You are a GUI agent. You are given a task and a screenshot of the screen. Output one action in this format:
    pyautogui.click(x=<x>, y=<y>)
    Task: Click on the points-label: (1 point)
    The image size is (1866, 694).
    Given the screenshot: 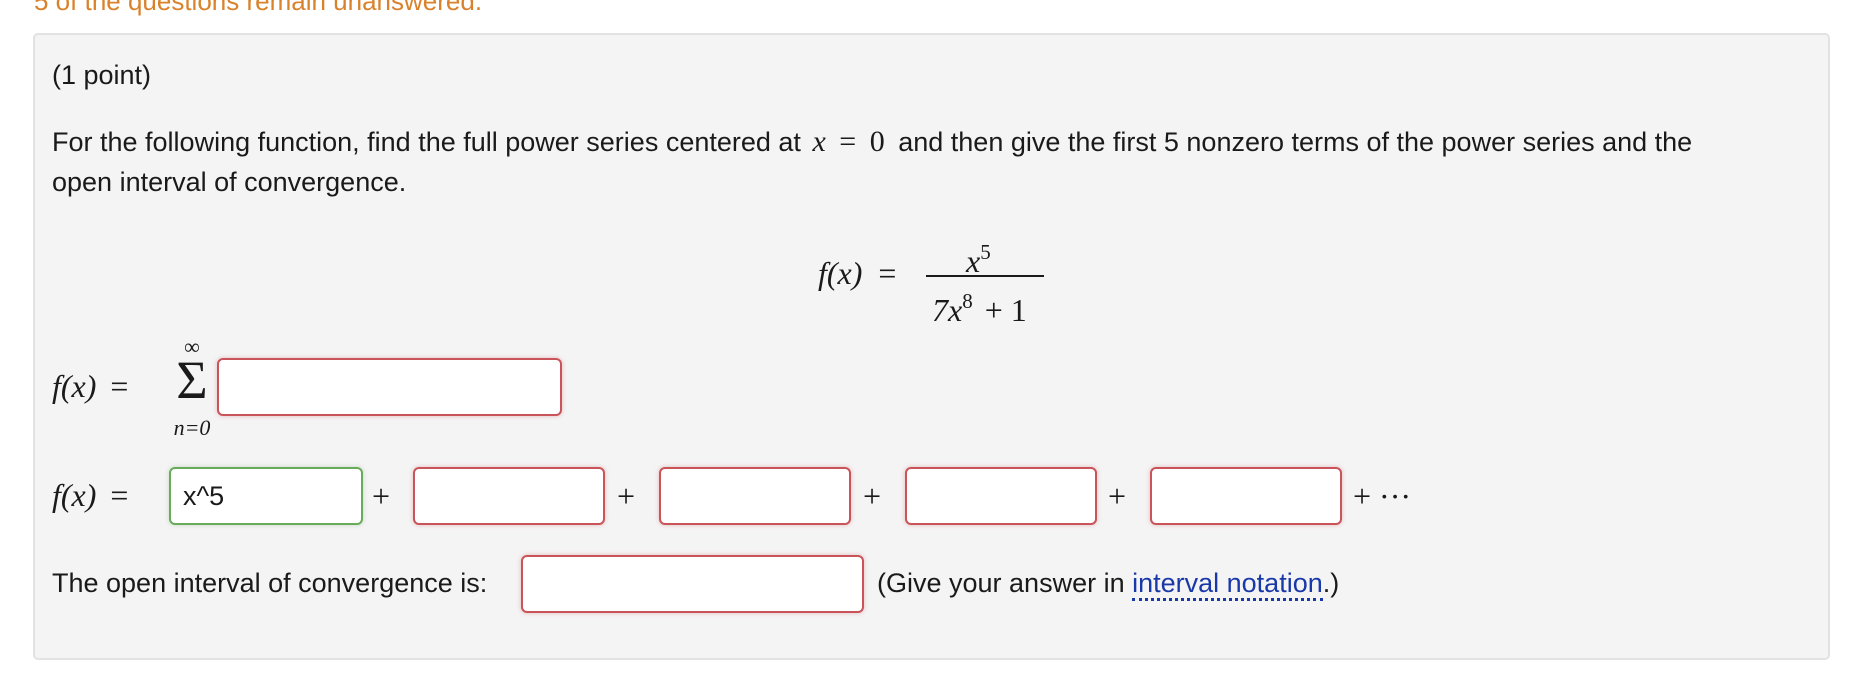 What is the action you would take?
    pyautogui.click(x=102, y=75)
    